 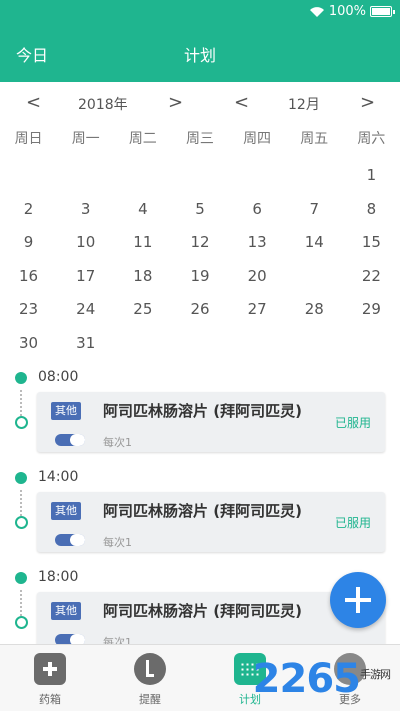 I want to click on app-bar: 今日 计划, so click(x=200, y=53).